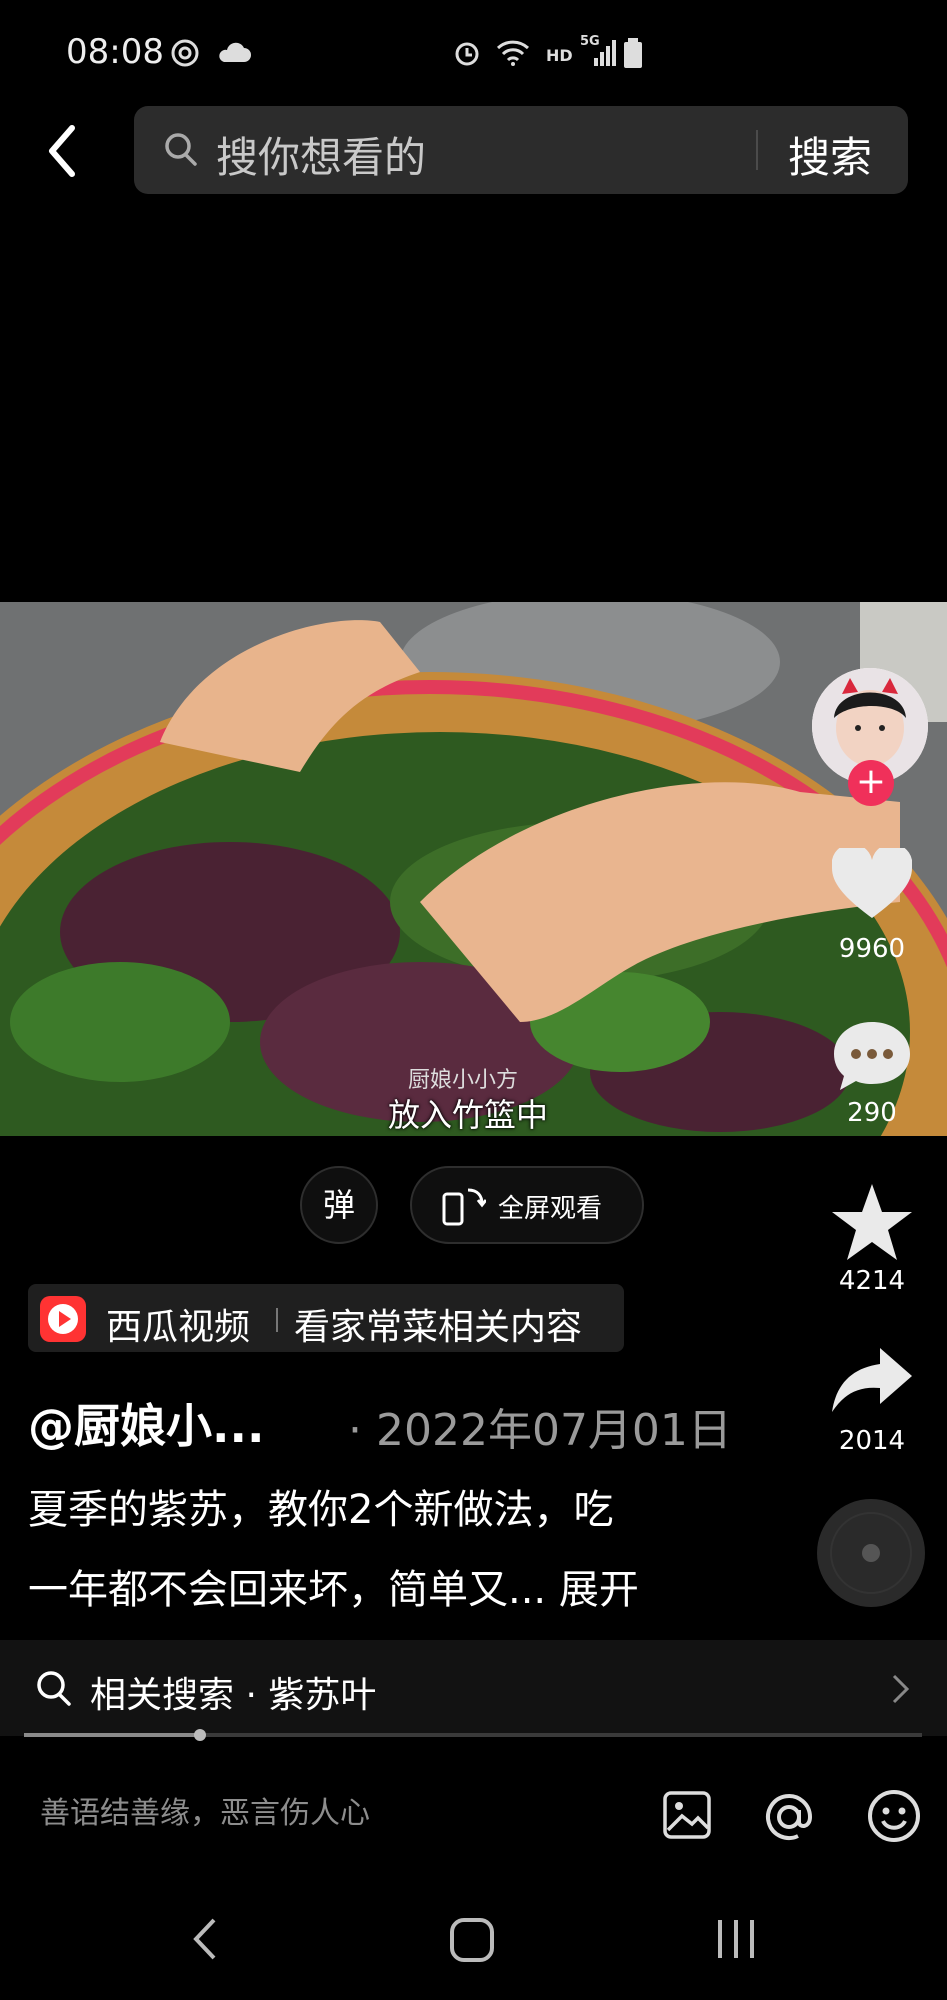 This screenshot has height=2000, width=947. I want to click on favorite-count: 4214, so click(872, 1281).